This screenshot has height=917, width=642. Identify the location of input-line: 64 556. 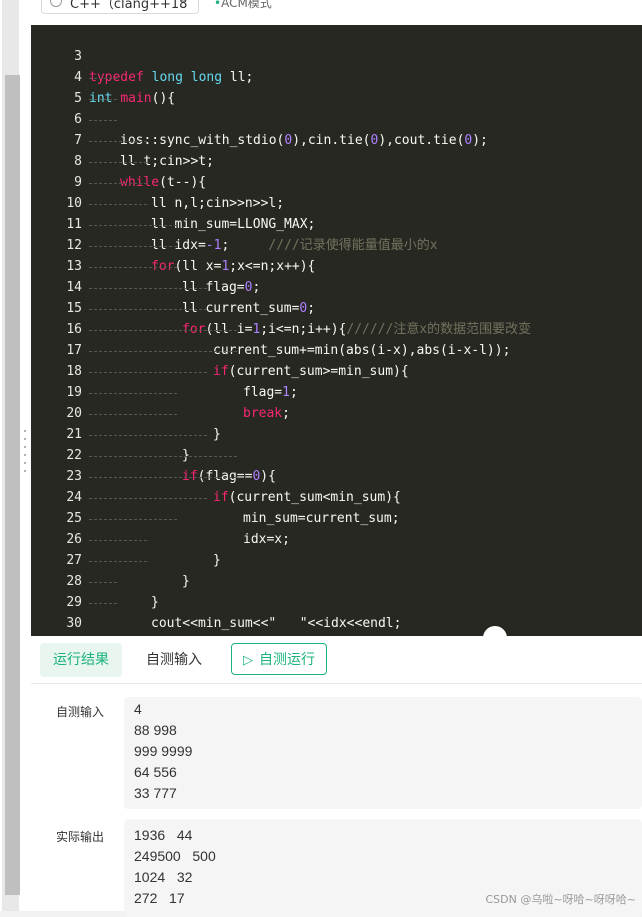
(155, 772).